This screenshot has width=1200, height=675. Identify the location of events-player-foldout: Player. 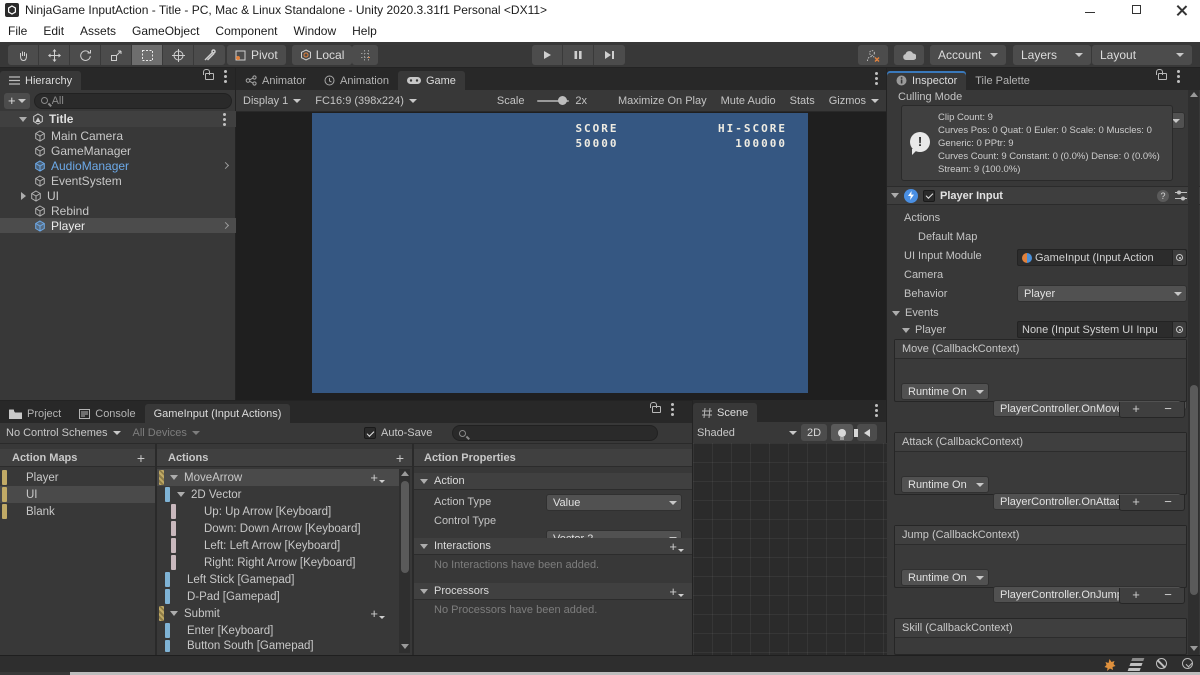
(924, 330).